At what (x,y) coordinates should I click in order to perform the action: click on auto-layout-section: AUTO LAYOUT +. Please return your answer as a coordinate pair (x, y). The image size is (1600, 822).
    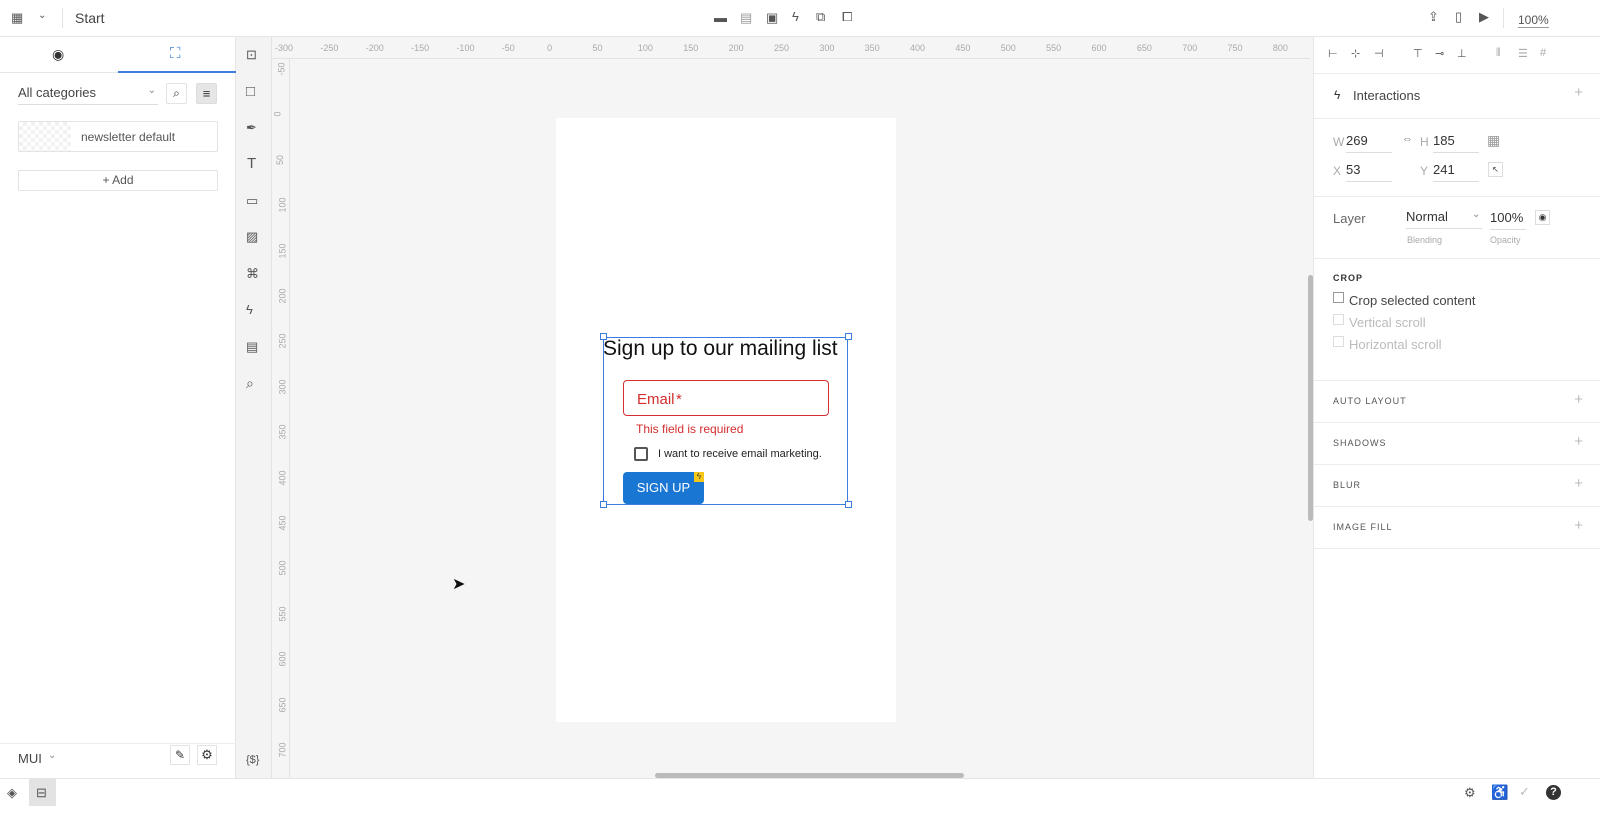
    Looking at the image, I should click on (1457, 402).